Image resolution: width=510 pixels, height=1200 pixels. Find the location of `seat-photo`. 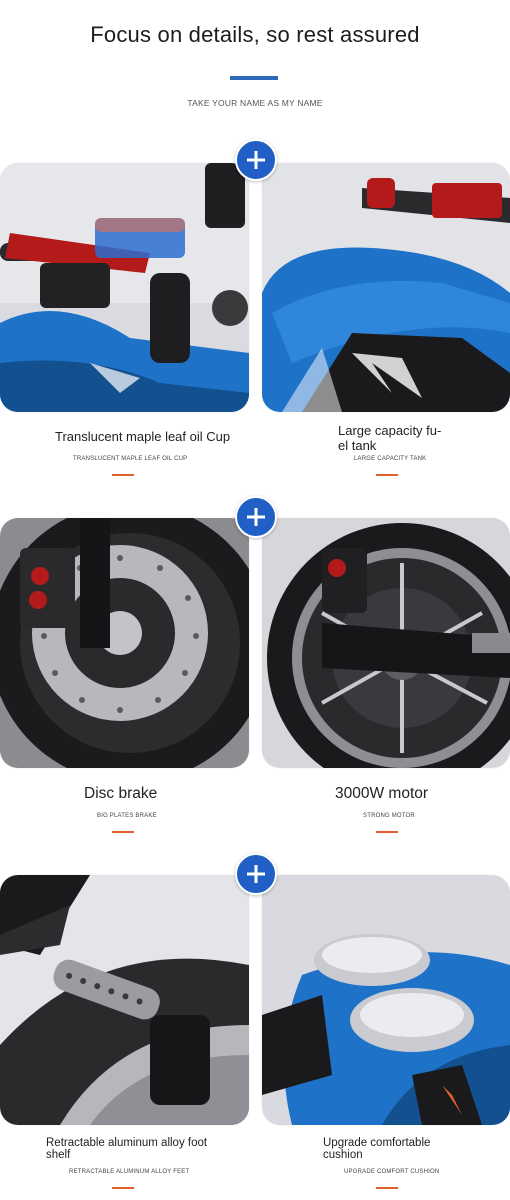

seat-photo is located at coordinates (386, 1000).